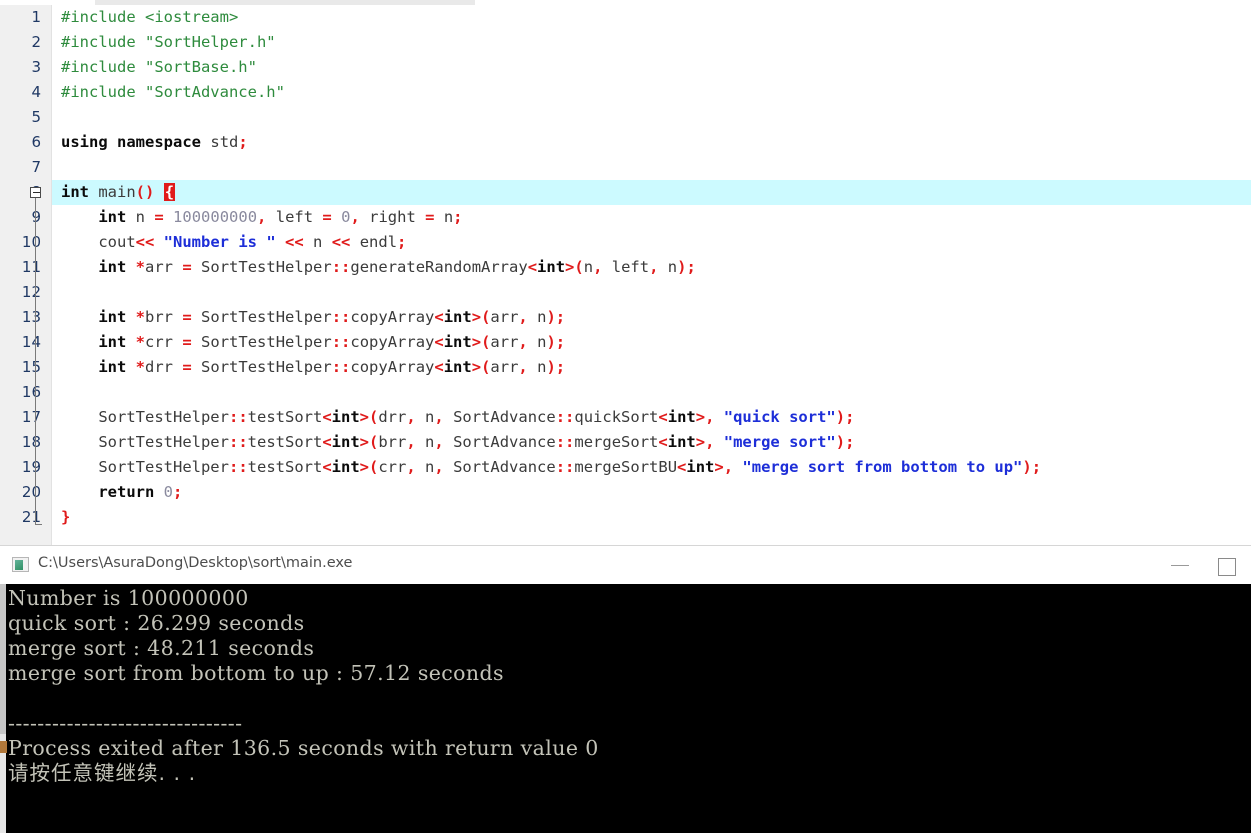 This screenshot has width=1251, height=833. I want to click on code-line: int main() {, so click(651, 192).